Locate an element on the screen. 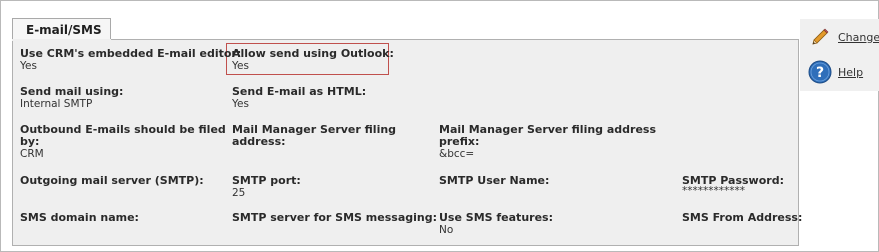  field-send-as-html: Send E-mail as HTML: Yes is located at coordinates (299, 98).